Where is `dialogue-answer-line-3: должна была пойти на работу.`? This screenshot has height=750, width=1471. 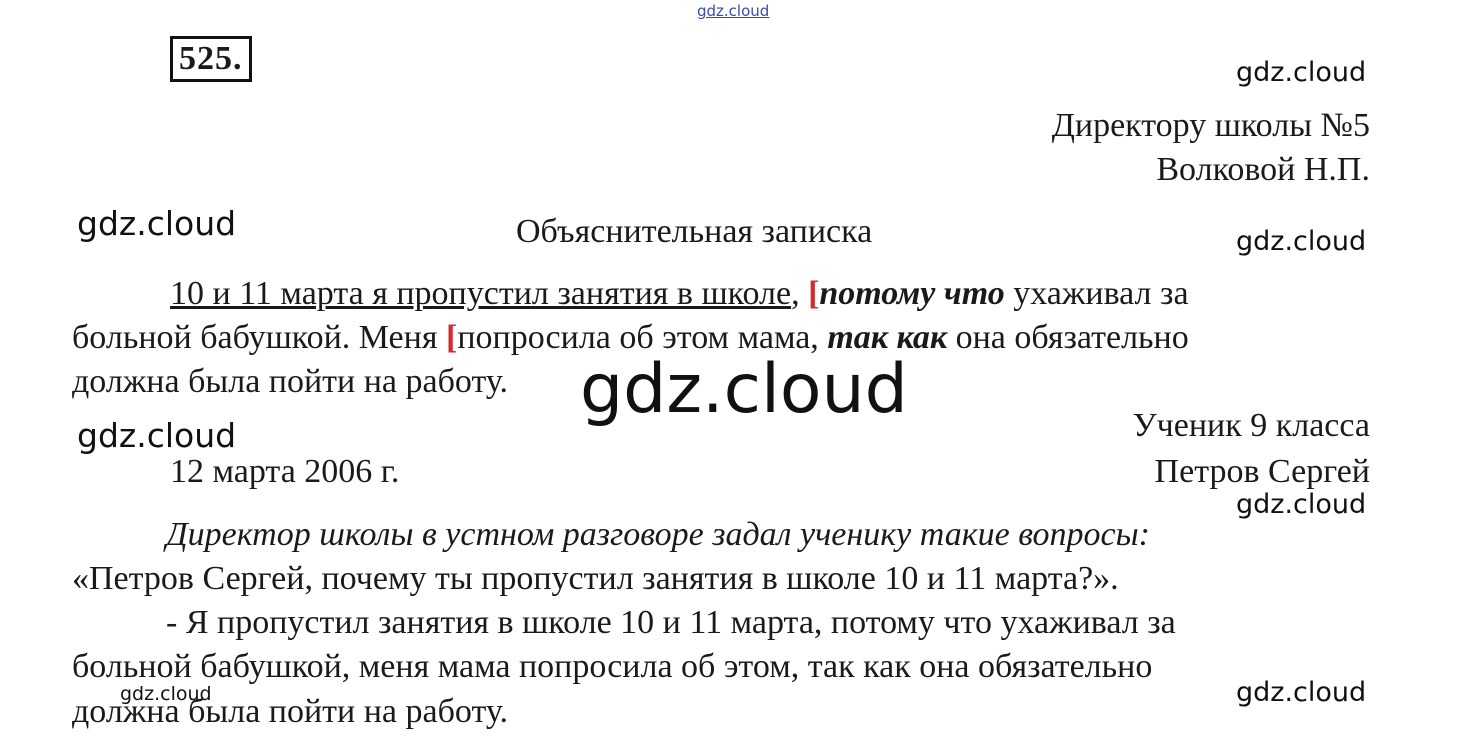 dialogue-answer-line-3: должна была пойти на работу. is located at coordinates (290, 711).